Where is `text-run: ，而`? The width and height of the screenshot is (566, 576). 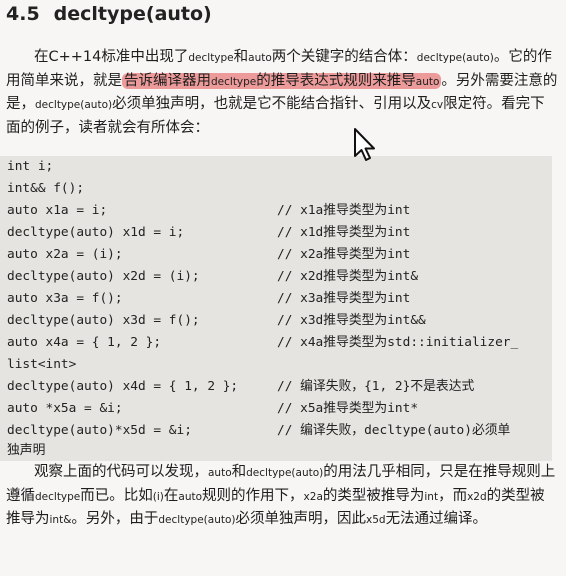 text-run: ，而 is located at coordinates (453, 495).